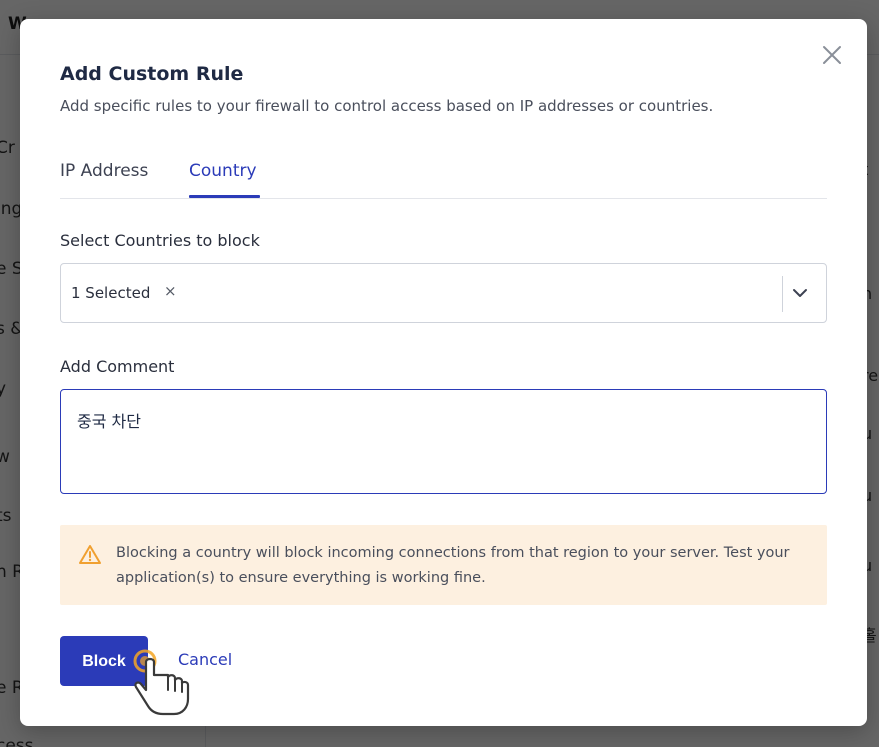 The height and width of the screenshot is (747, 879). What do you see at coordinates (90, 555) in the screenshot?
I see `warning-triangle-icon` at bounding box center [90, 555].